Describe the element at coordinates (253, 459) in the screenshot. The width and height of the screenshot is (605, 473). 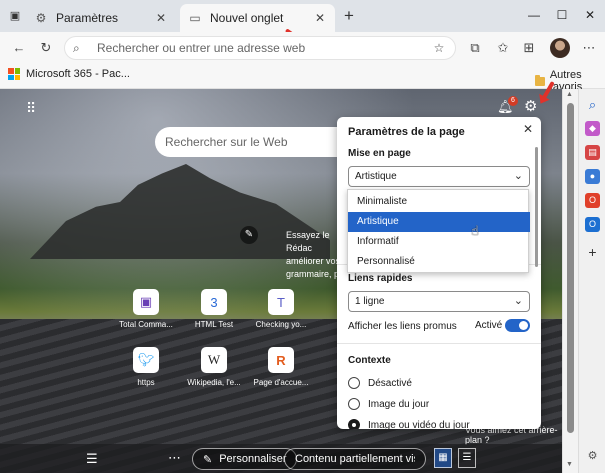
I see `personalize-label: Personnaliser` at that location.